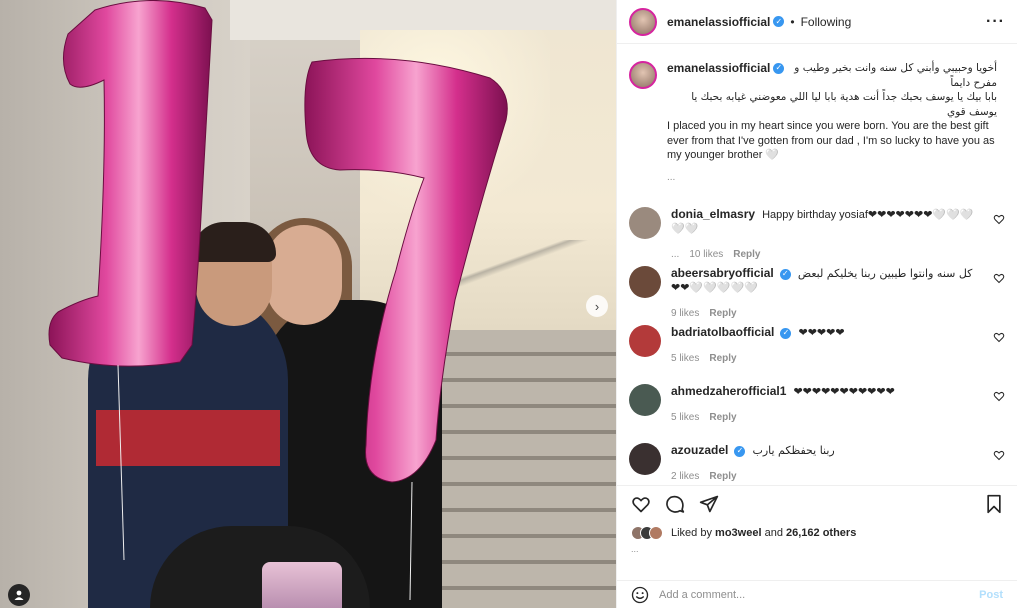 Image resolution: width=1017 pixels, height=608 pixels. I want to click on comment-username: badriatolbaofficial, so click(722, 332).